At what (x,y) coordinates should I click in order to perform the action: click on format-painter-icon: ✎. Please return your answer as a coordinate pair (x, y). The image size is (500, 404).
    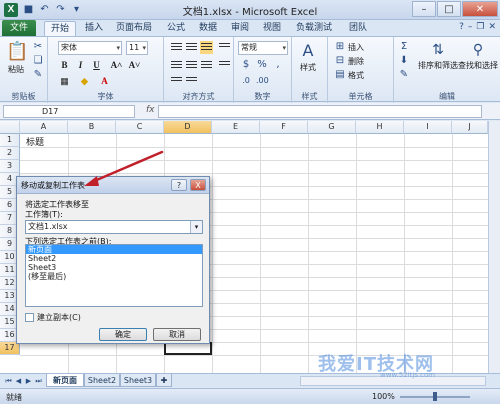
    Looking at the image, I should click on (38, 75).